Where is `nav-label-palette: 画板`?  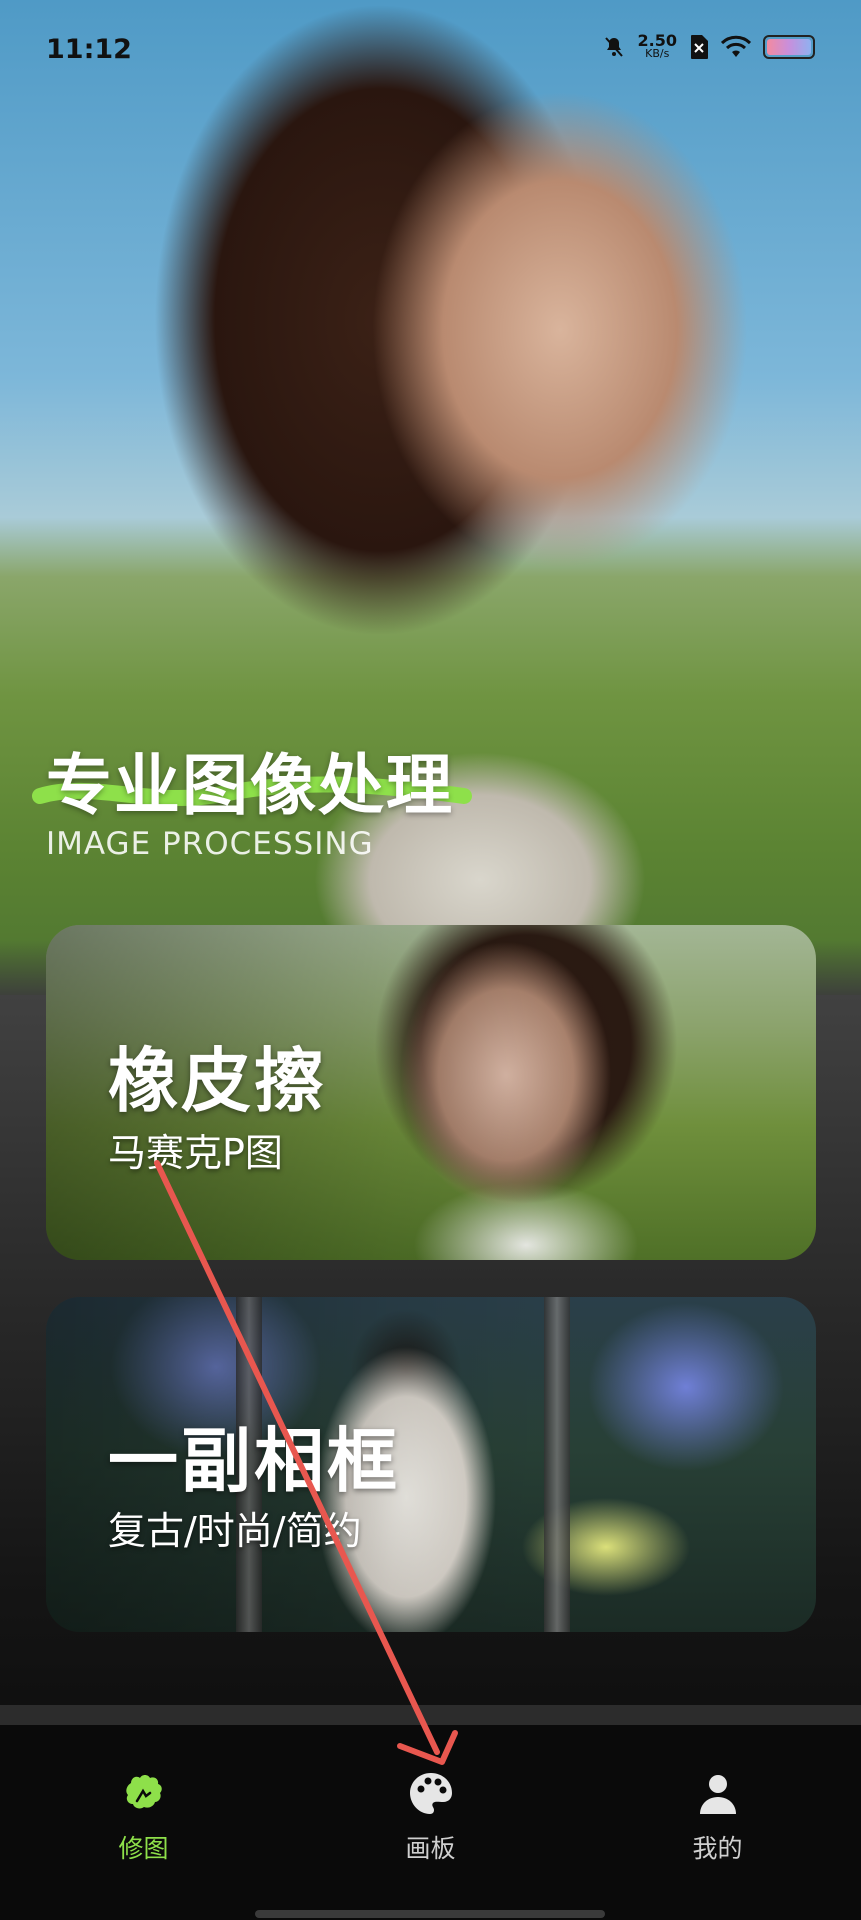 nav-label-palette: 画板 is located at coordinates (430, 1848).